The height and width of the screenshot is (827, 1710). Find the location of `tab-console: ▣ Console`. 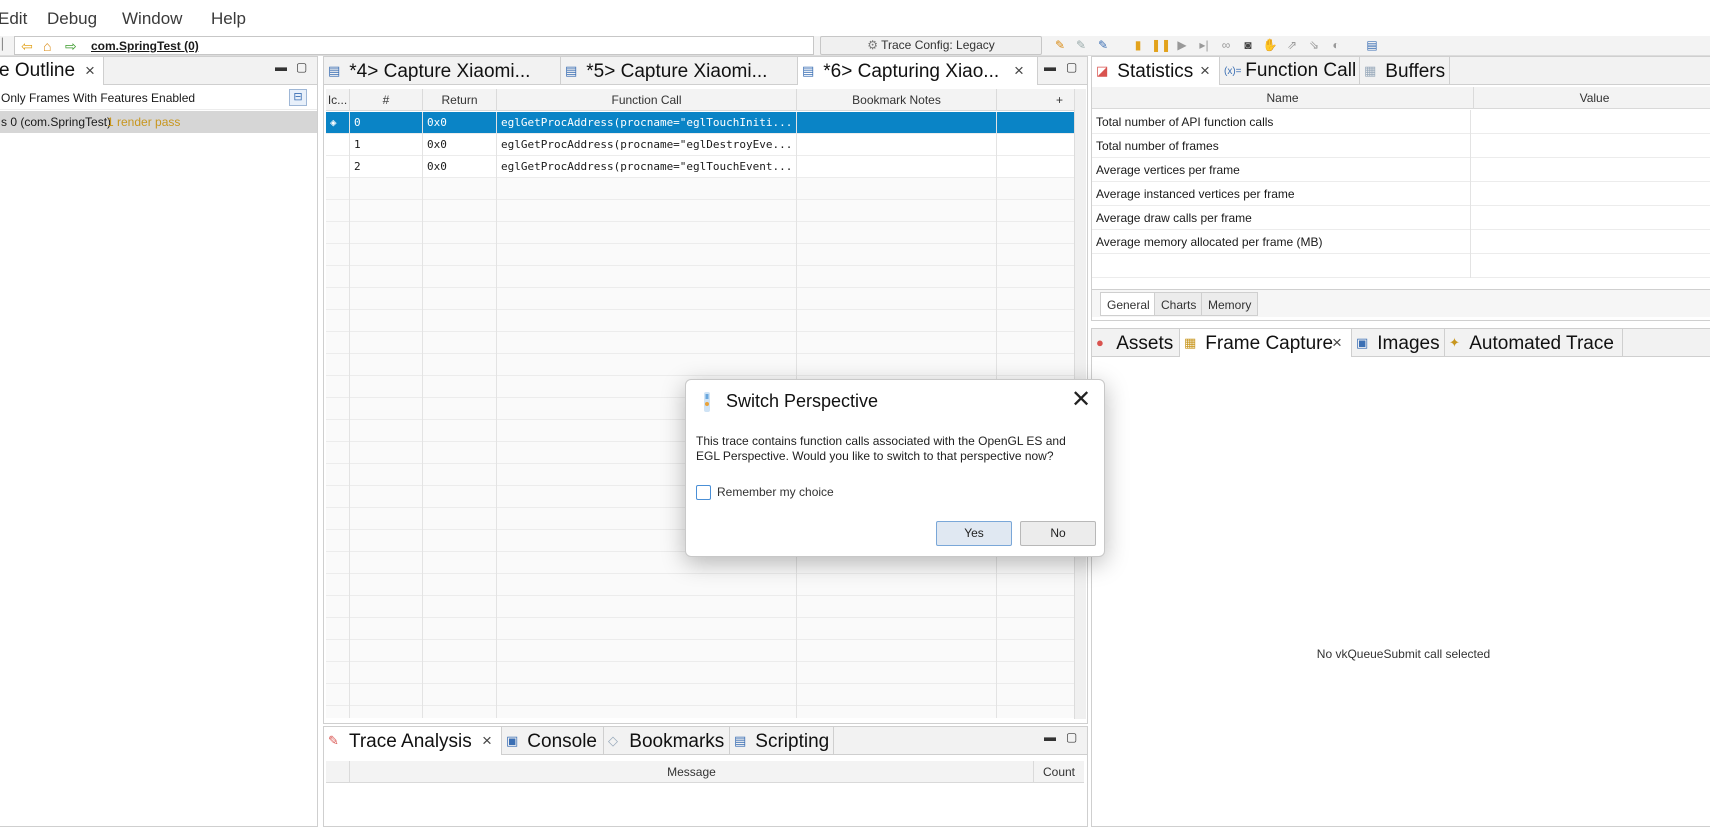

tab-console: ▣ Console is located at coordinates (553, 741).